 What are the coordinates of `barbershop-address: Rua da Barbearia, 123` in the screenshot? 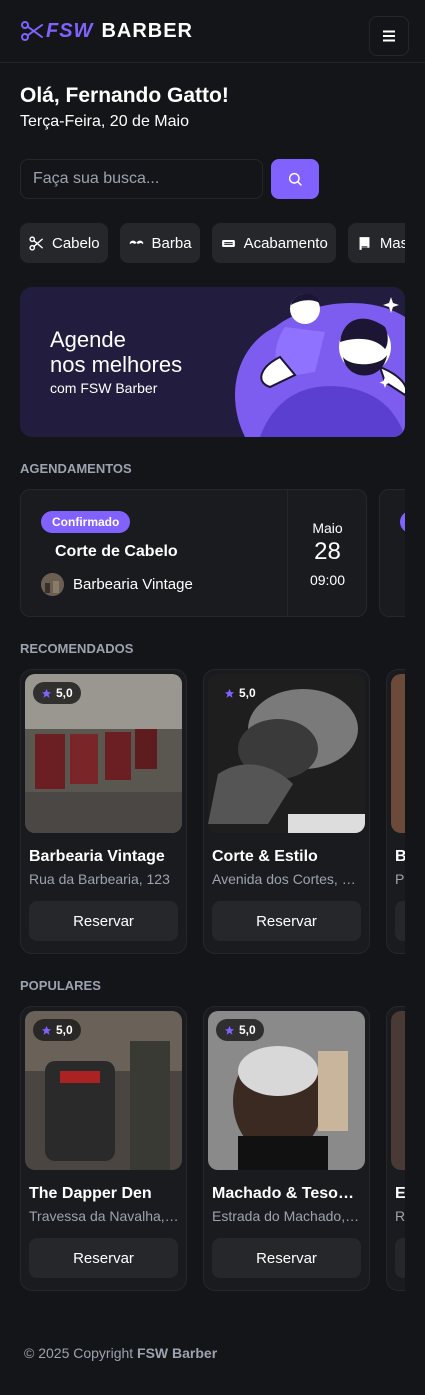 It's located at (99, 879).